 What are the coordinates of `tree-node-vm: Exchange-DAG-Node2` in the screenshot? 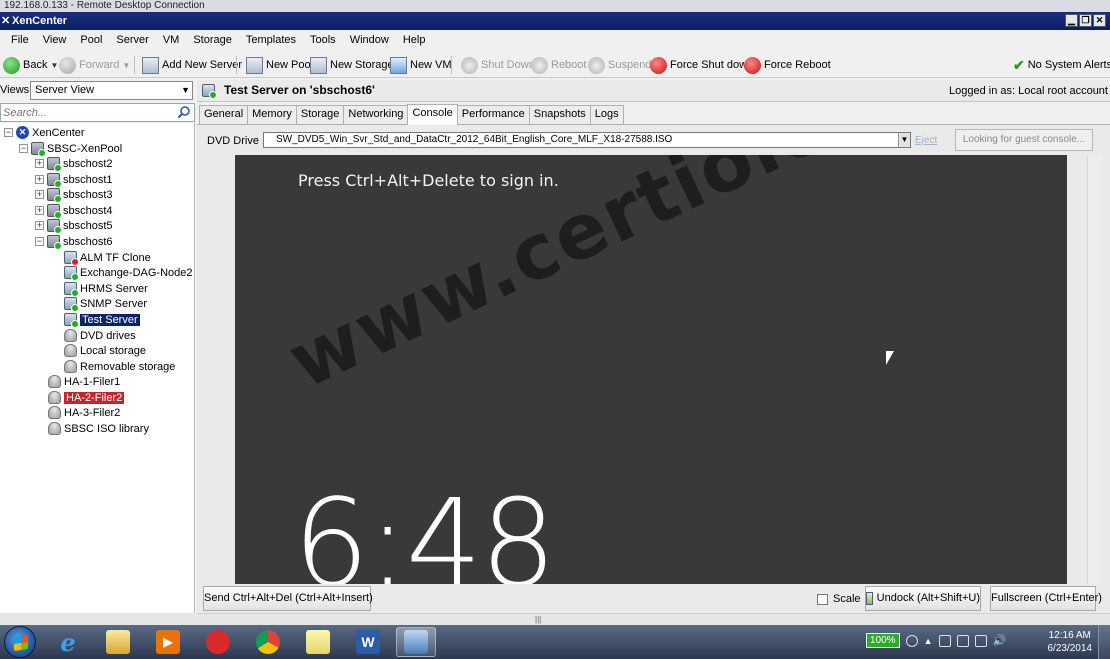 It's located at (128, 273).